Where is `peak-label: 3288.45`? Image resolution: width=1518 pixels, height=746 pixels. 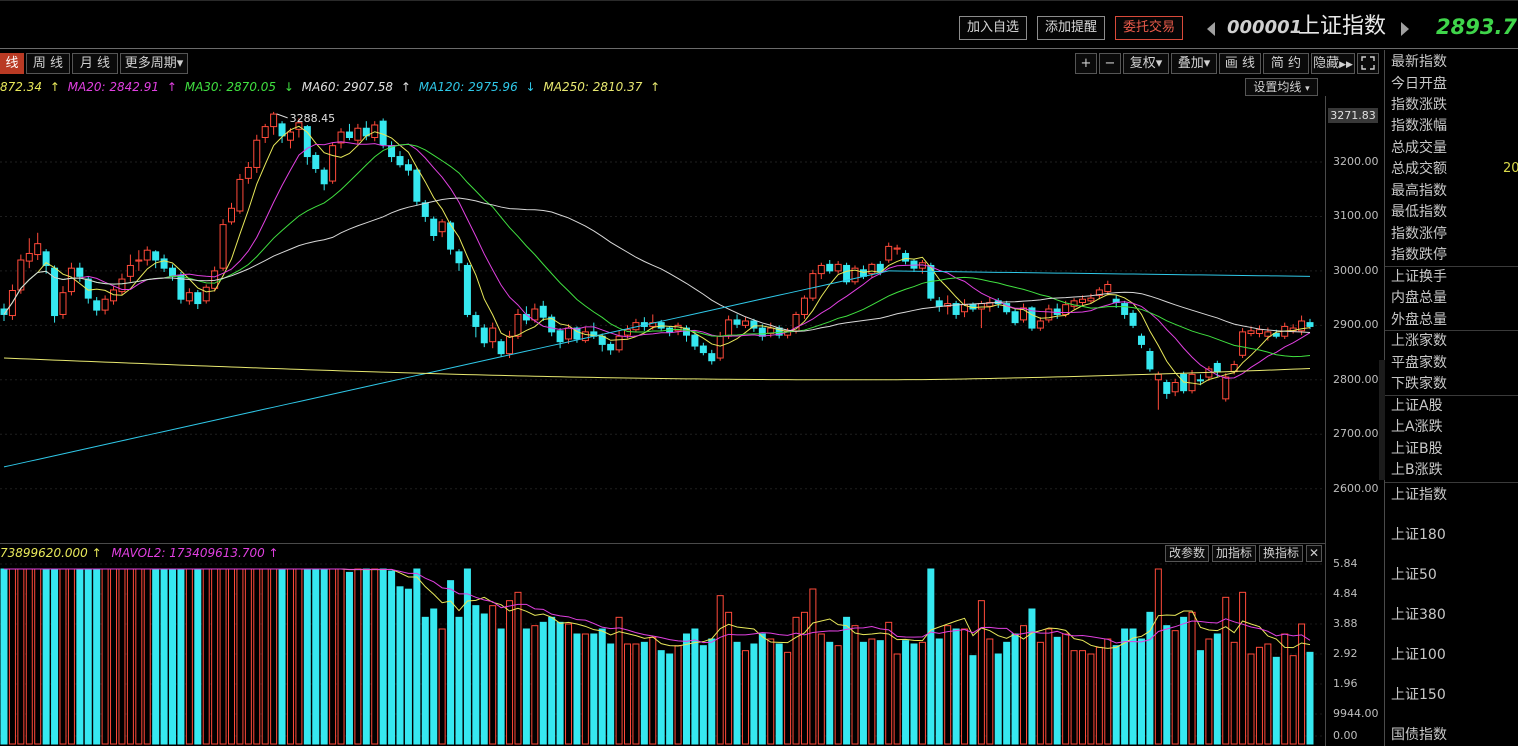 peak-label: 3288.45 is located at coordinates (313, 118).